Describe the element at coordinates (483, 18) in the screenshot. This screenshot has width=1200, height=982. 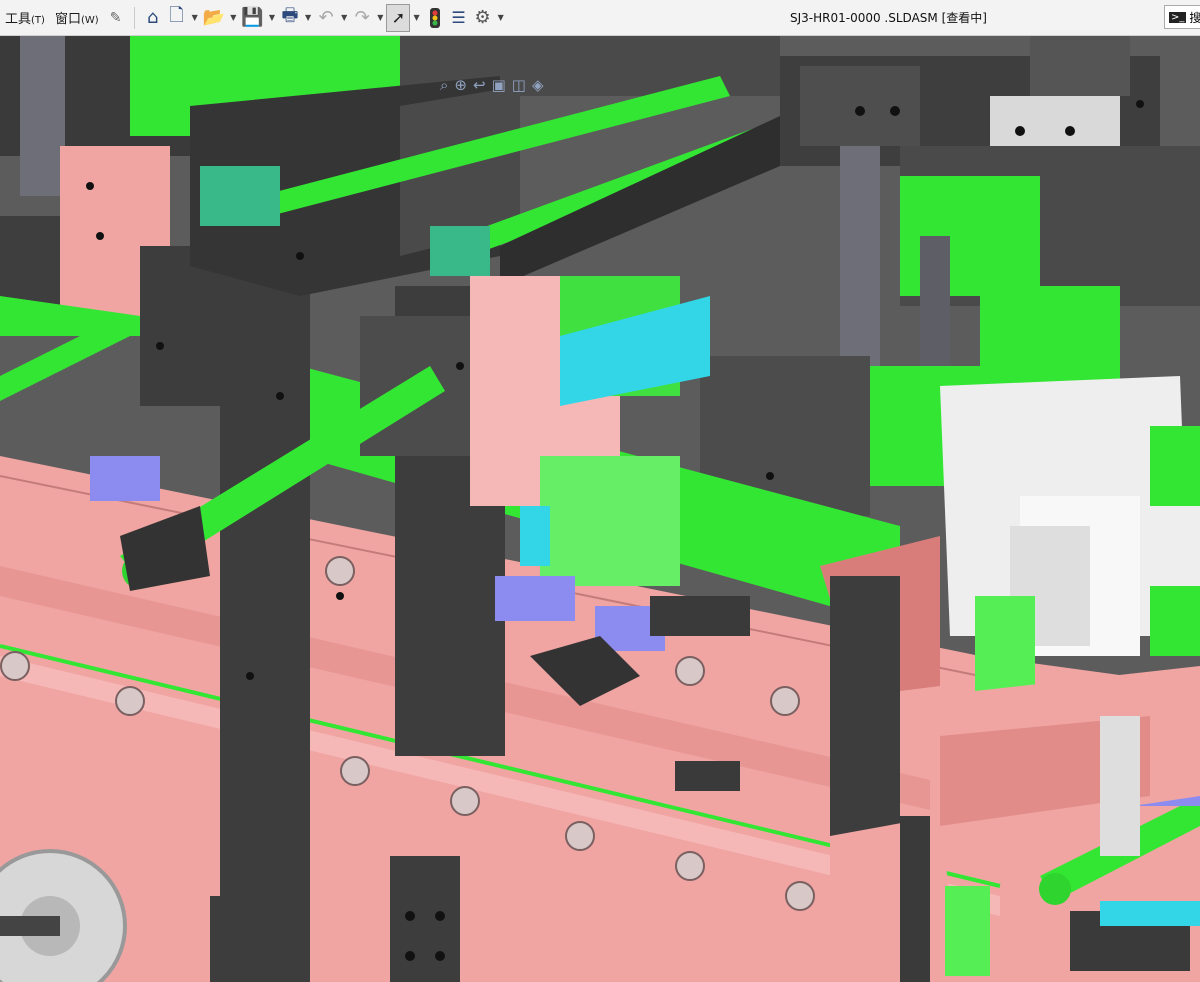
I see `gear-icon: ⚙` at that location.